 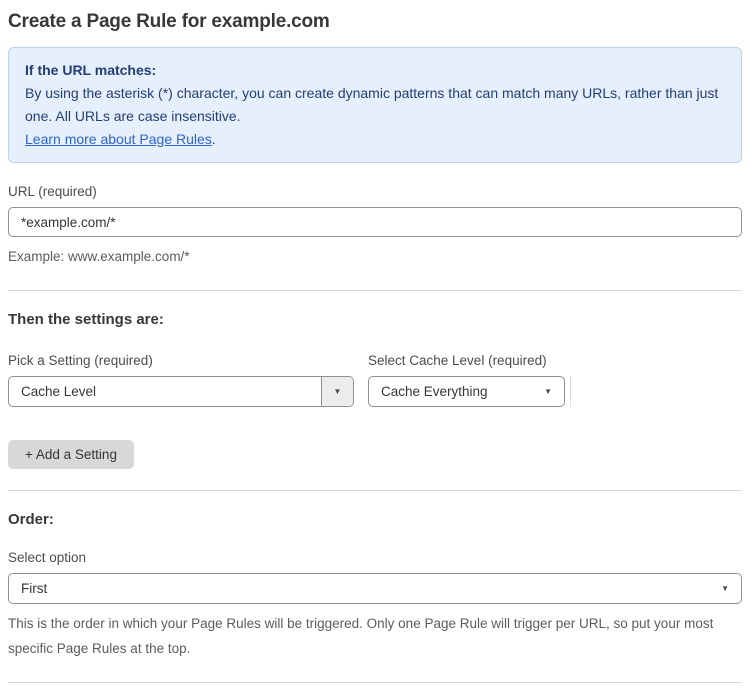 I want to click on info-box-link-line: Learn more about Page Rules., so click(x=375, y=139).